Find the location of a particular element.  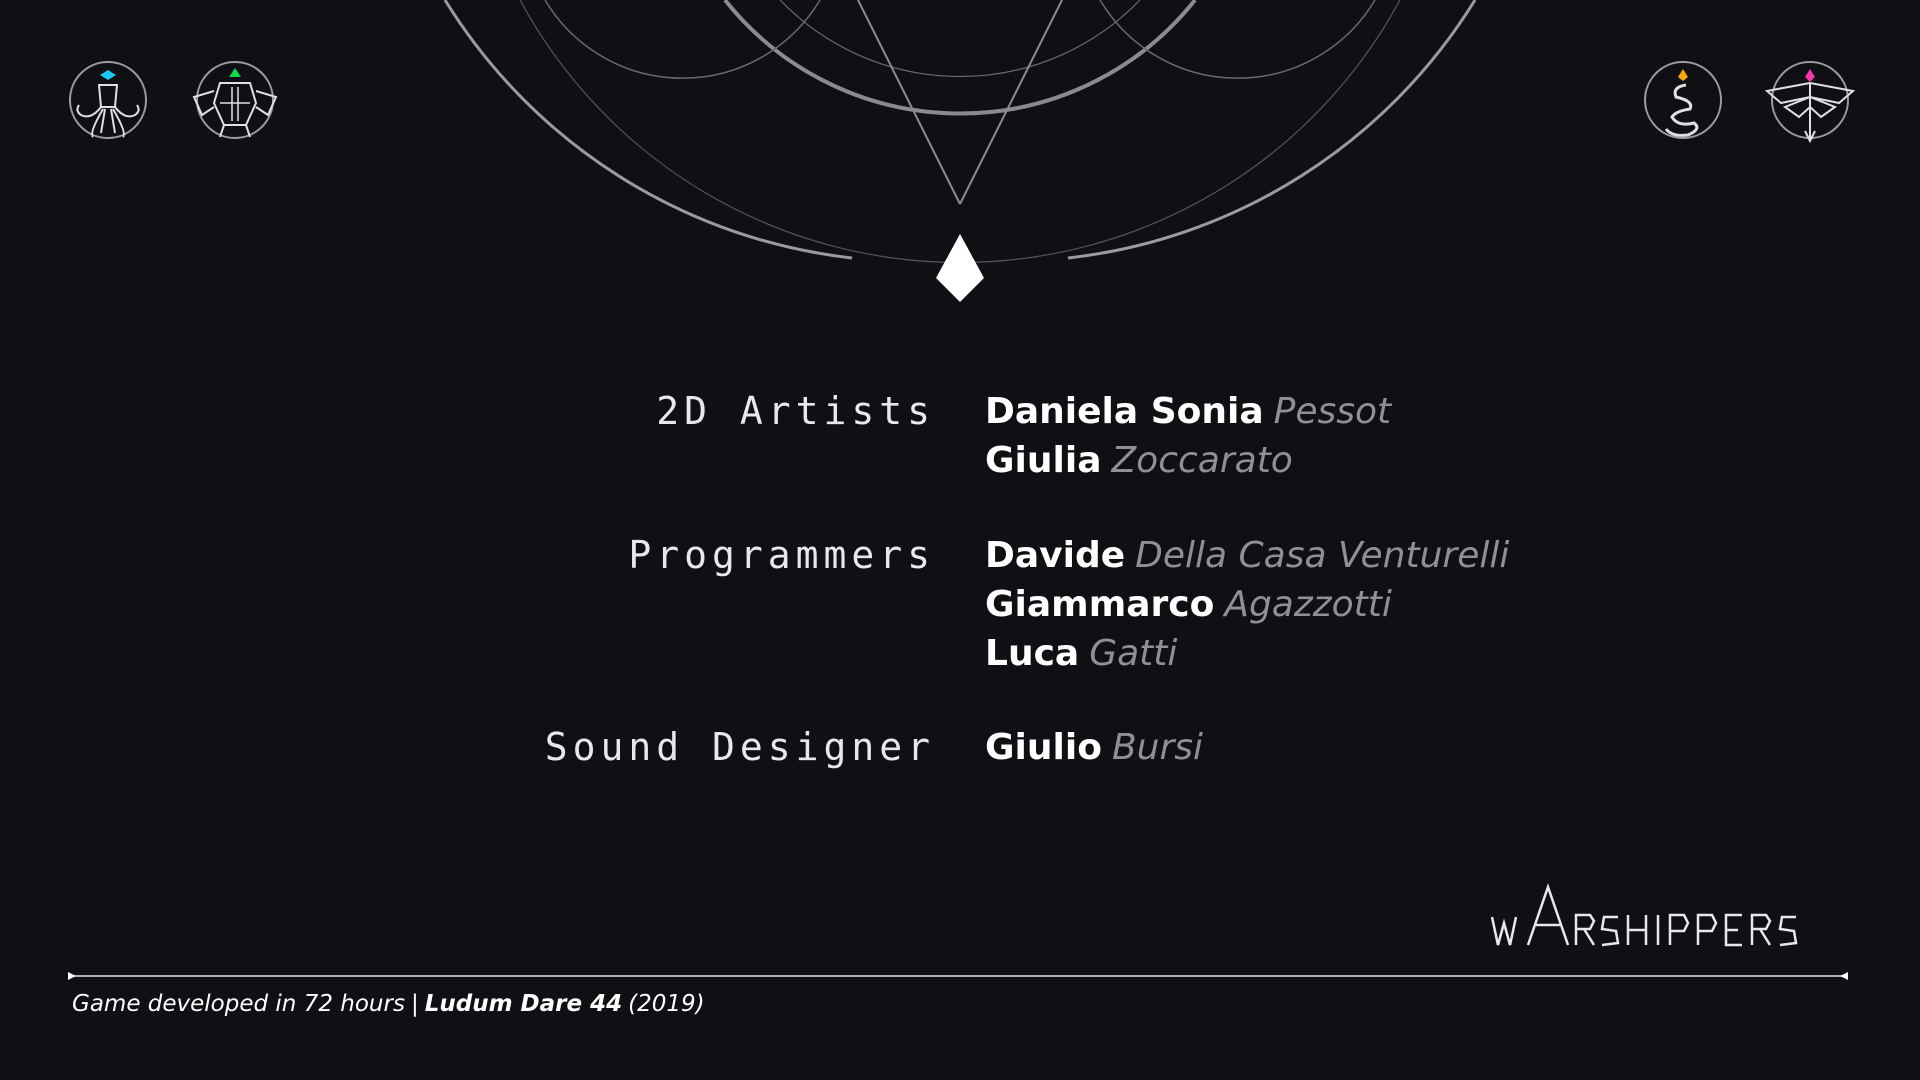

names-list: Giulio Bursi is located at coordinates (1094, 747).